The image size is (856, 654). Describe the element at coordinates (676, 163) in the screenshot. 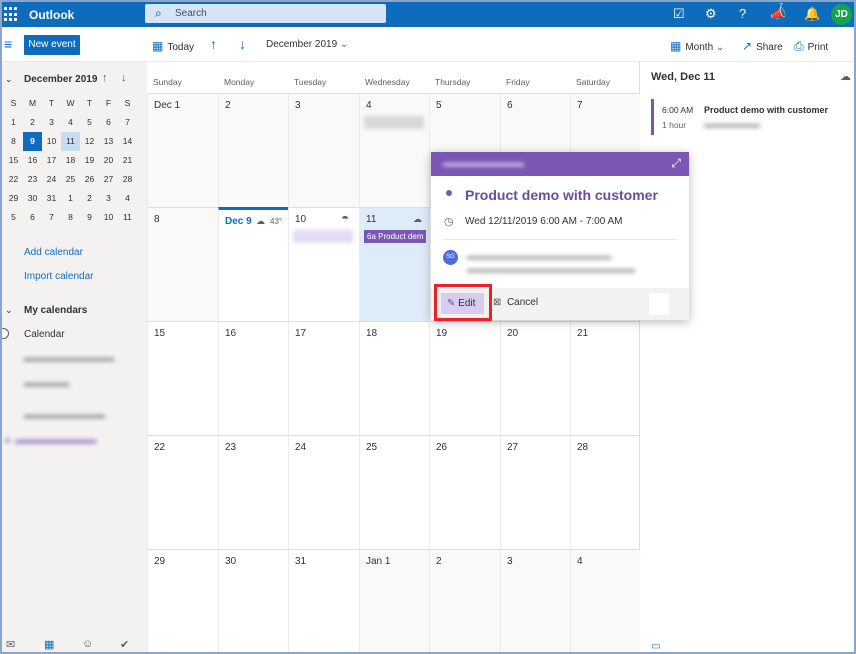

I see `expand-icon: ⤢` at that location.